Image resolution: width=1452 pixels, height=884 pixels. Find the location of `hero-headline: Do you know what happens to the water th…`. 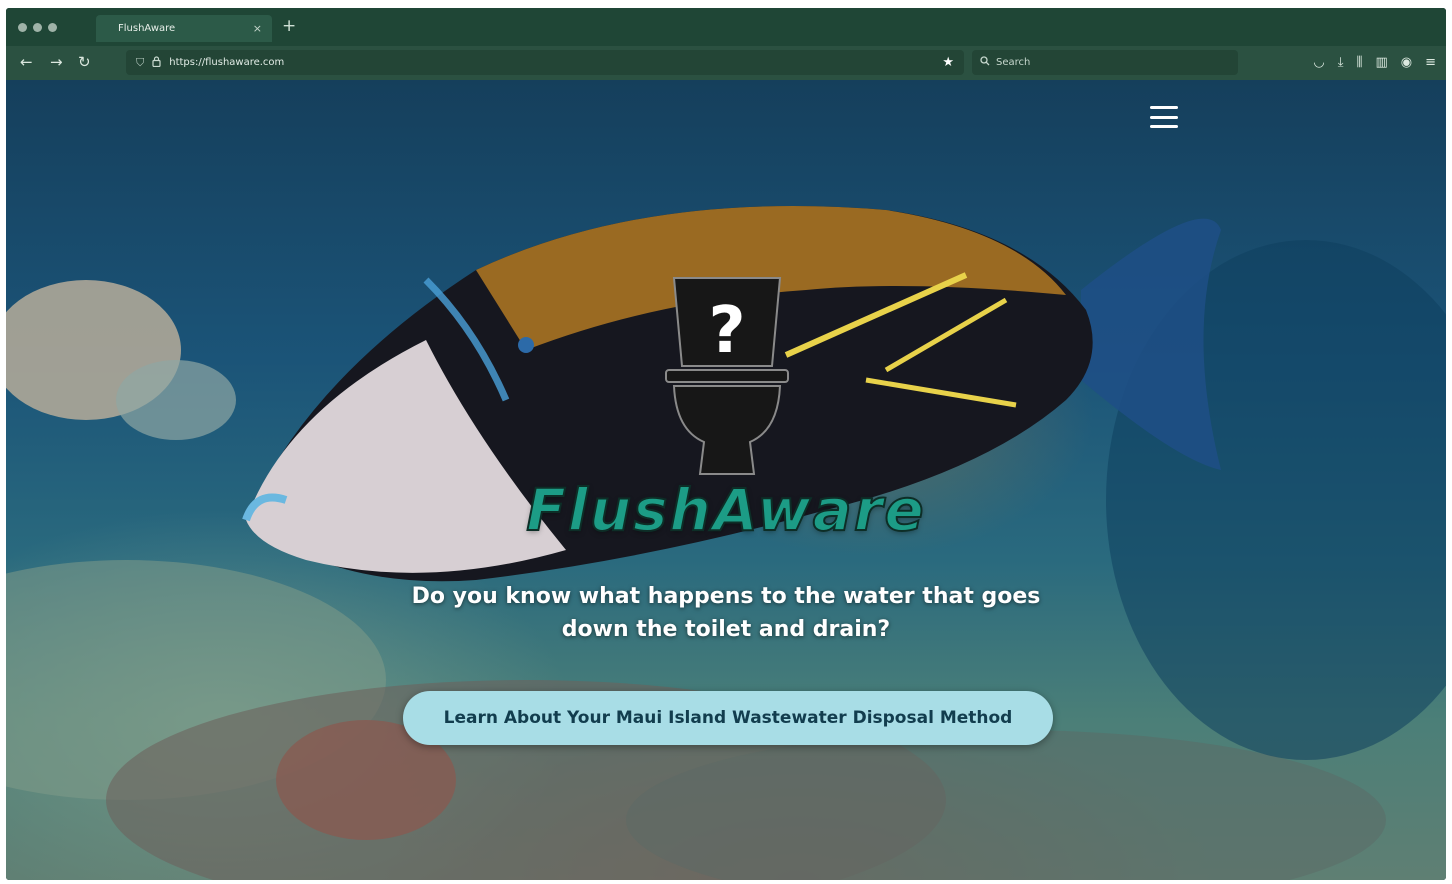

hero-headline: Do you know what happens to the water th… is located at coordinates (726, 613).